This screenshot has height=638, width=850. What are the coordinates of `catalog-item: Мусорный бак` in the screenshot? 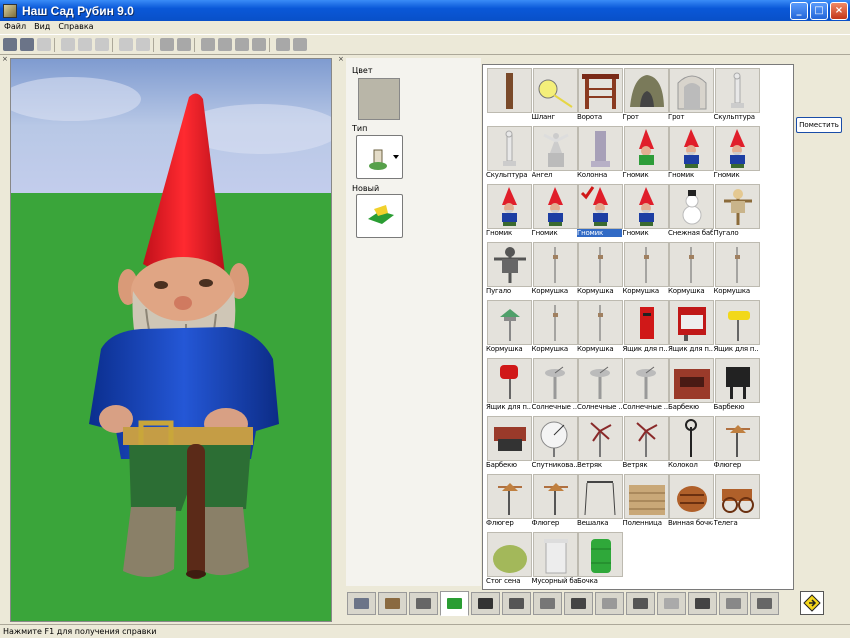 It's located at (555, 560).